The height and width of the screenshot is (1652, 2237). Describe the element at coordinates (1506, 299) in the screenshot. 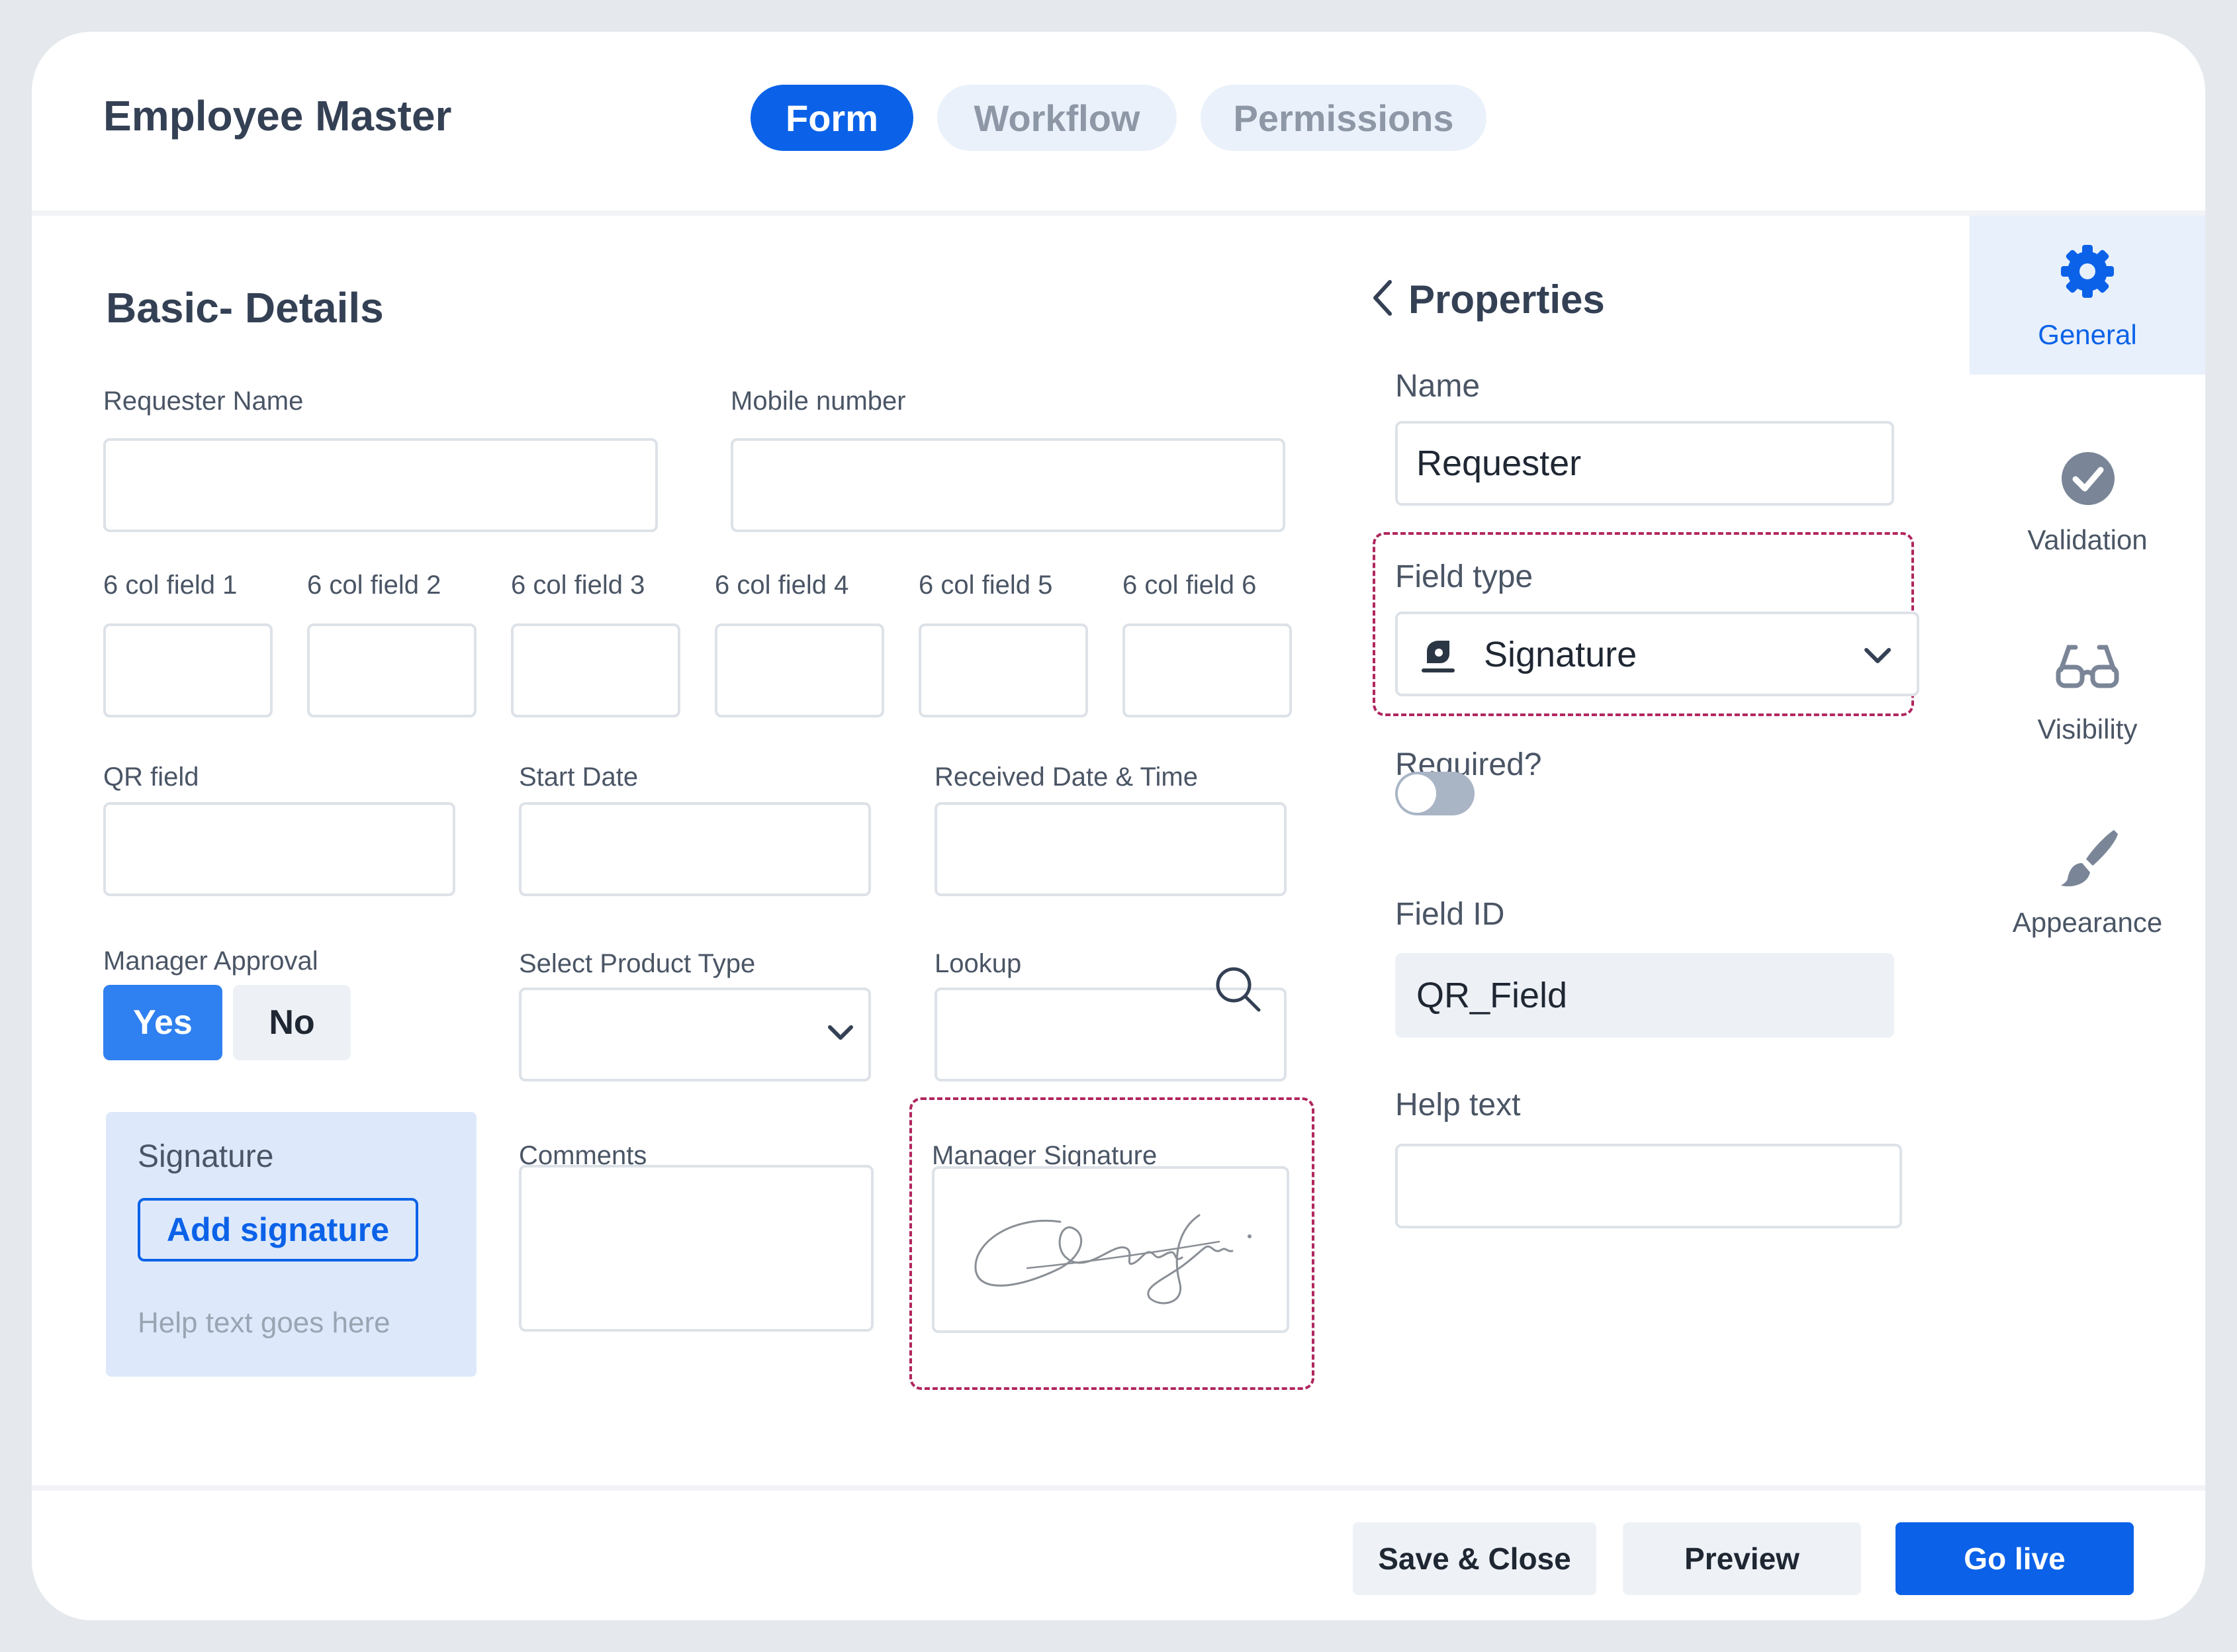

I see `properties-title: Properties` at that location.